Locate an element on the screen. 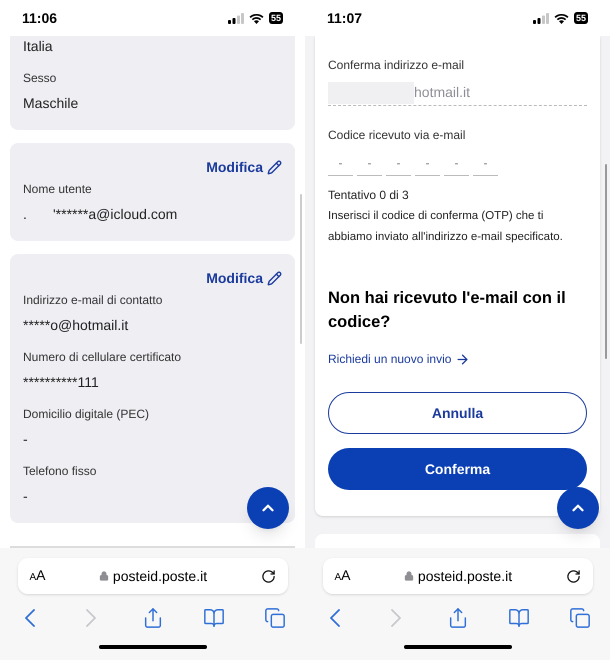  confirm-button: Conferma is located at coordinates (457, 469).